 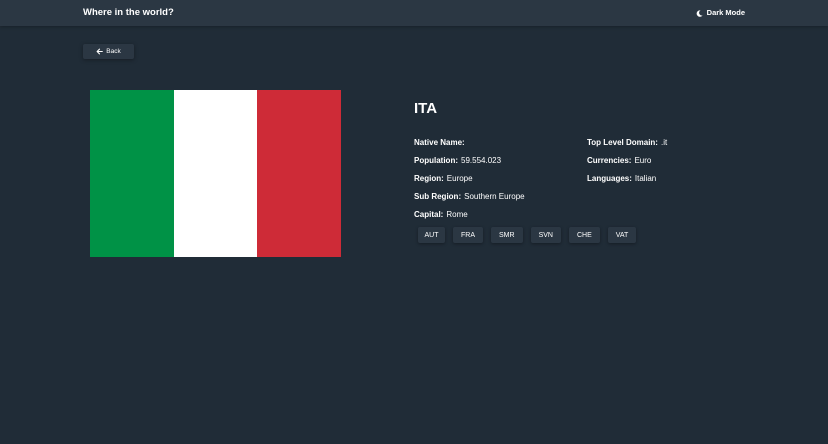 I want to click on info-label: Sub Region:, so click(x=438, y=196).